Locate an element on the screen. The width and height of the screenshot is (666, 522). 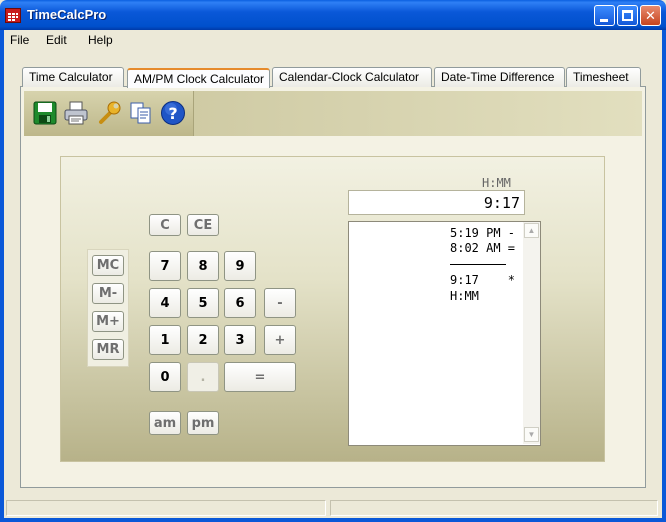
digit-0-button: 0 is located at coordinates (165, 377).